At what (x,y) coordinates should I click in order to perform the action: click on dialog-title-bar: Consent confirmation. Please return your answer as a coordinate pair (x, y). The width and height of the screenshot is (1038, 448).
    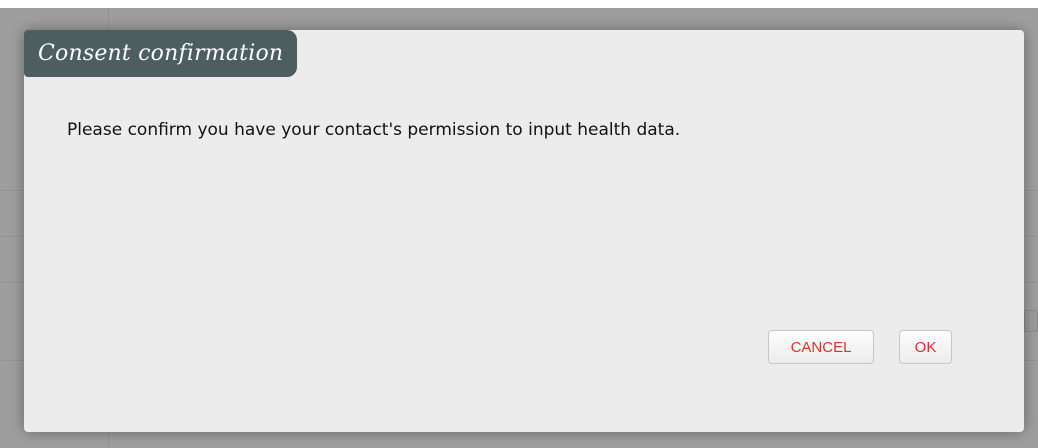
    Looking at the image, I should click on (161, 53).